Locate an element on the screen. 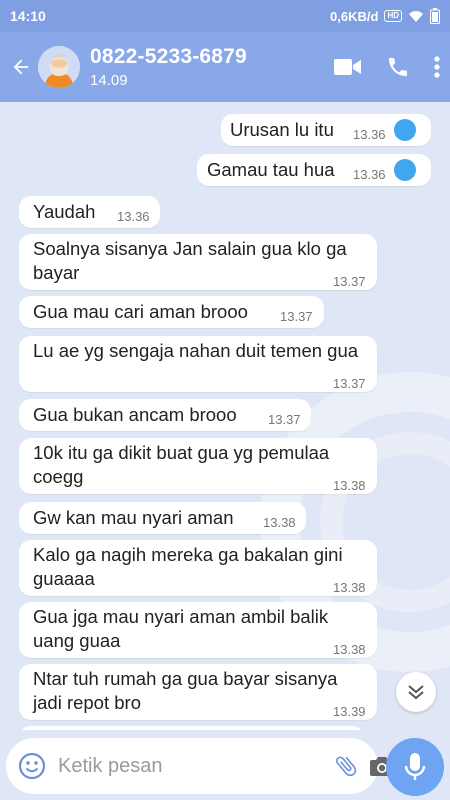 The width and height of the screenshot is (450, 800). attach-button is located at coordinates (346, 766).